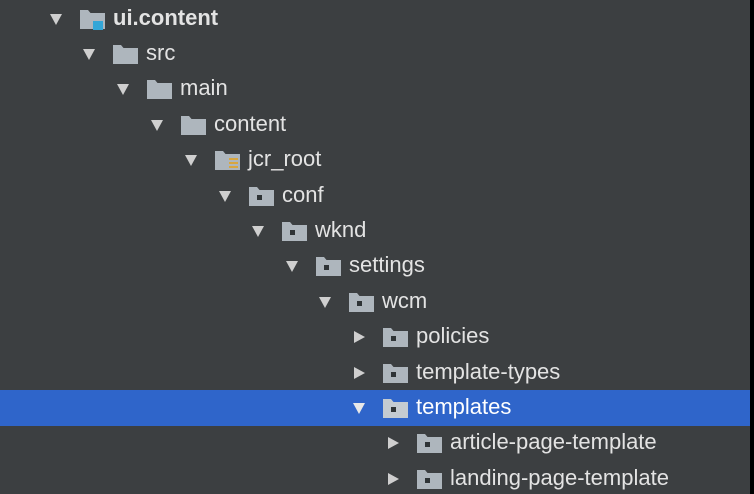 This screenshot has width=754, height=494. What do you see at coordinates (375, 18) in the screenshot?
I see `tree-node-ui-content: ui.content` at bounding box center [375, 18].